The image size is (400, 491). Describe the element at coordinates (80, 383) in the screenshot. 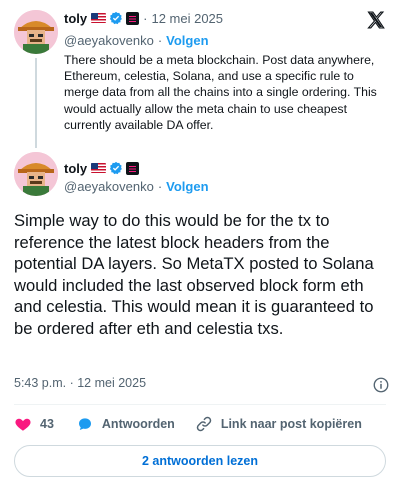

I see `tweet-timestamp: 5:43 p.m. · 12 mei 2025` at that location.